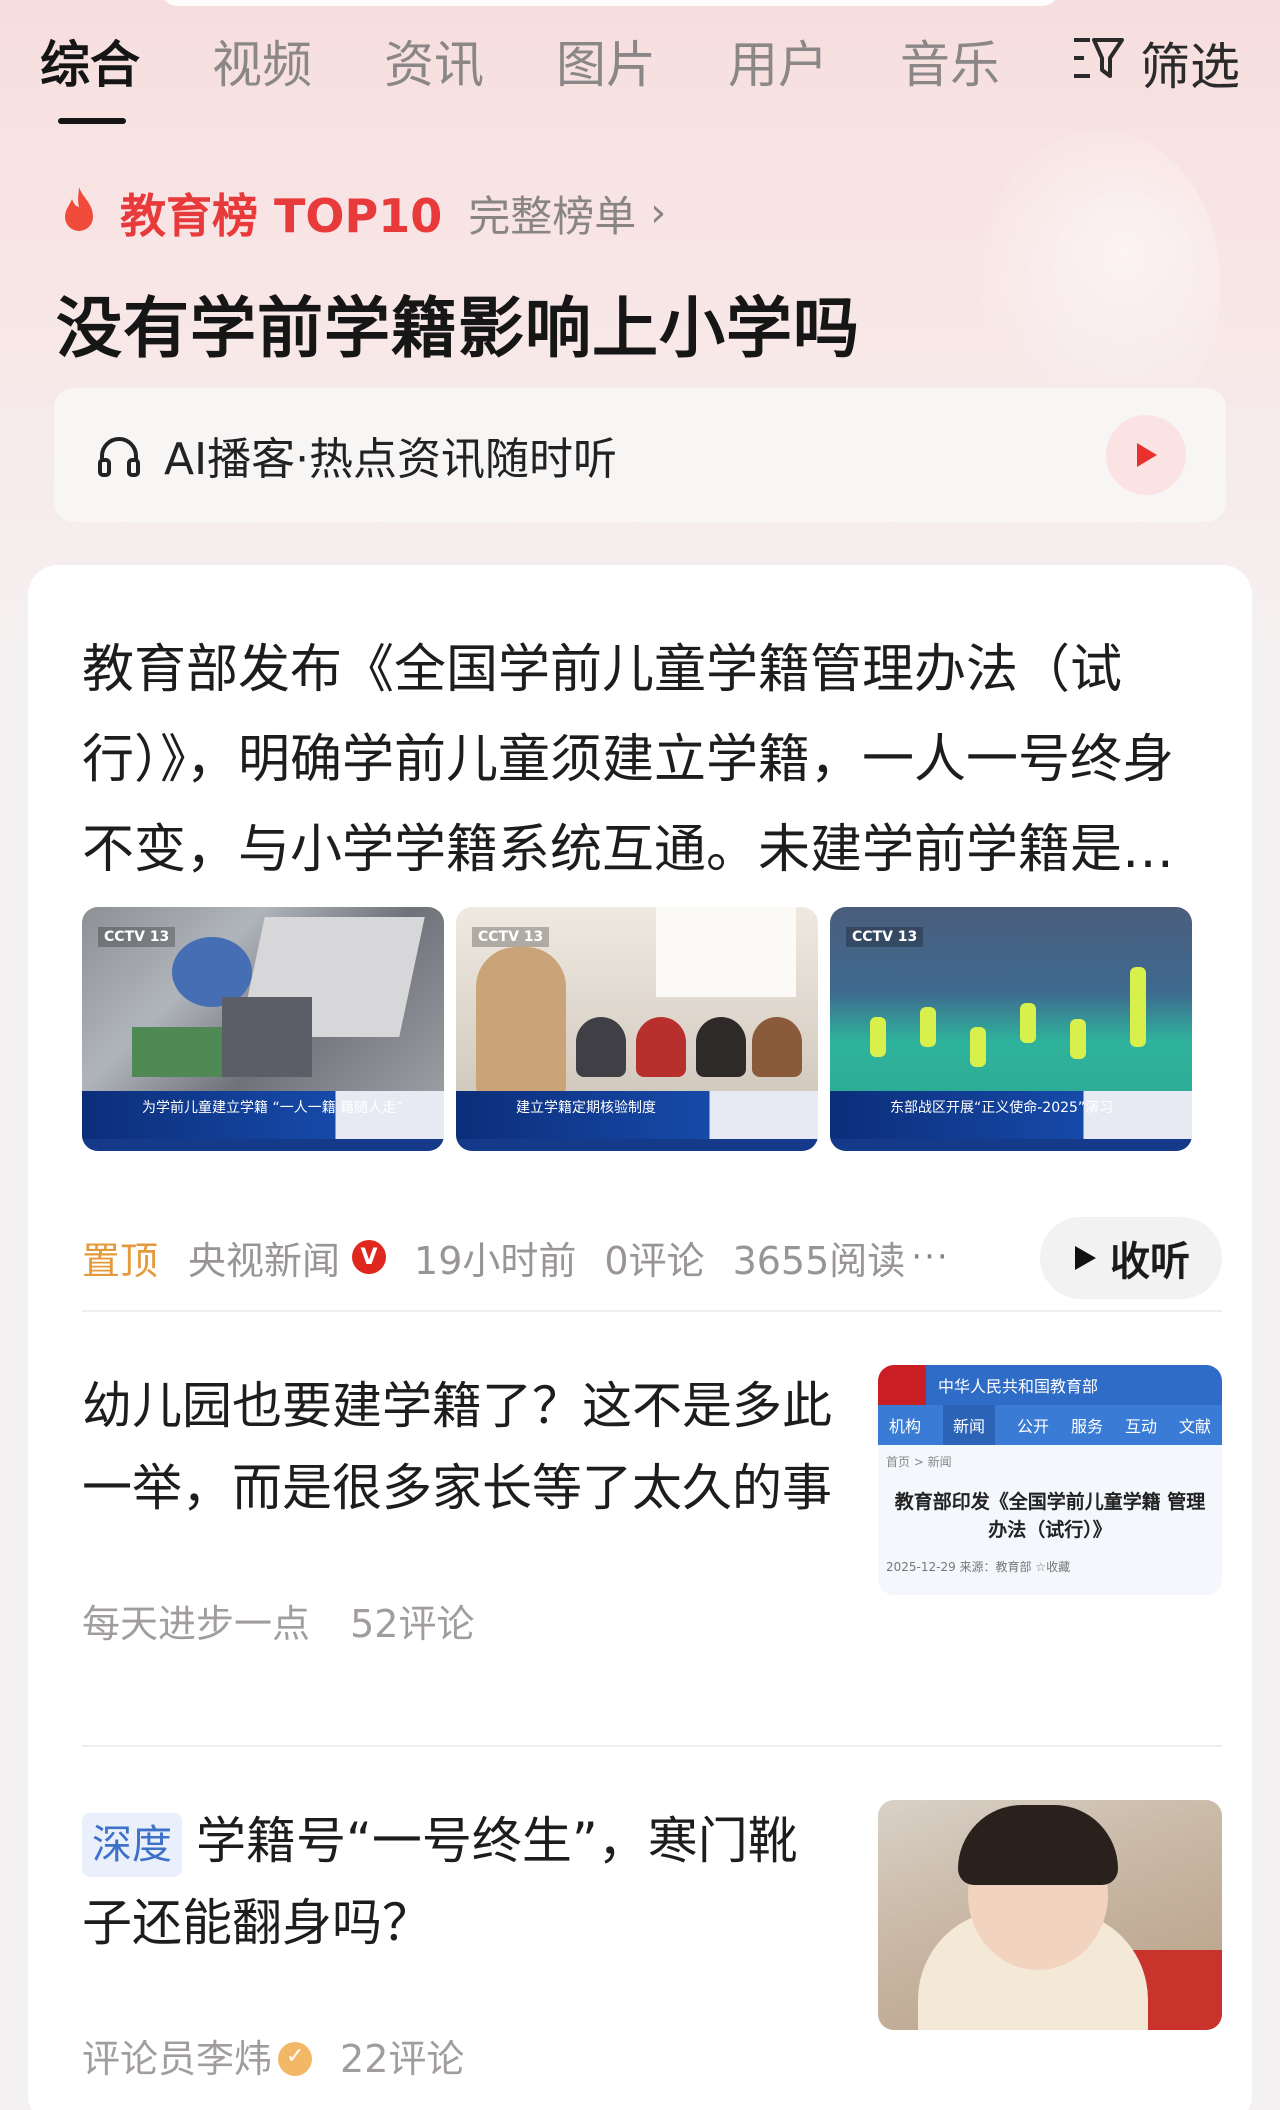  I want to click on lead-article-meta: 置顶 央视新闻 V 19小时前 0评论 3655阅读 ··· 收听, so click(652, 1258).